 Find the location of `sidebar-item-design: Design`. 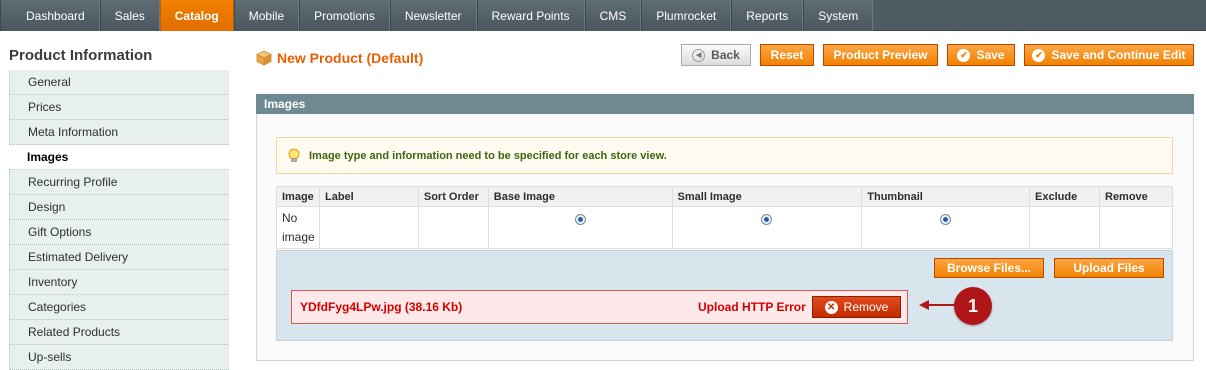

sidebar-item-design: Design is located at coordinates (119, 207).